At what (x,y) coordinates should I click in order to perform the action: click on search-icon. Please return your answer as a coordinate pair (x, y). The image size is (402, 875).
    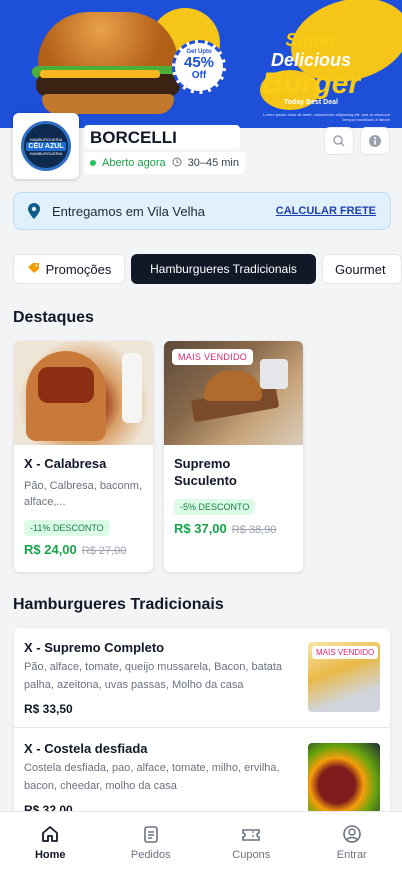
    Looking at the image, I should click on (339, 141).